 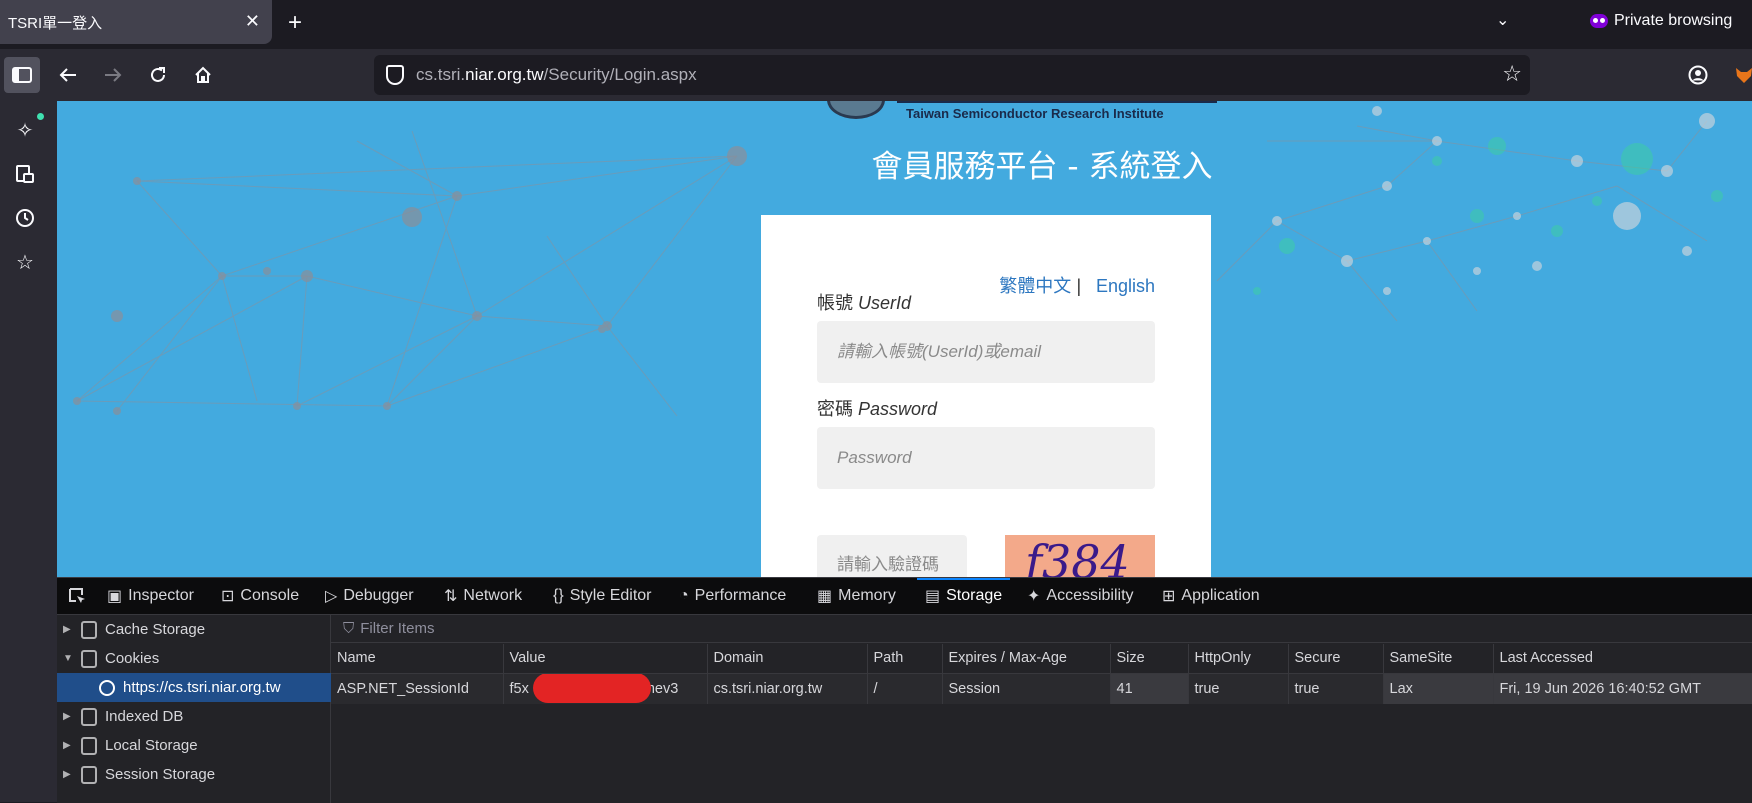 I want to click on column-header: Value, so click(x=605, y=659).